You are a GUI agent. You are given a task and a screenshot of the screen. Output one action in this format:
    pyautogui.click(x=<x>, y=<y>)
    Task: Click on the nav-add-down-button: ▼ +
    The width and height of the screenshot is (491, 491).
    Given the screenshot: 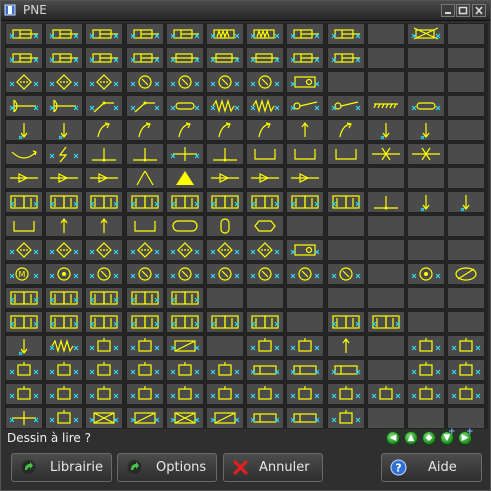 What is the action you would take?
    pyautogui.click(x=448, y=436)
    